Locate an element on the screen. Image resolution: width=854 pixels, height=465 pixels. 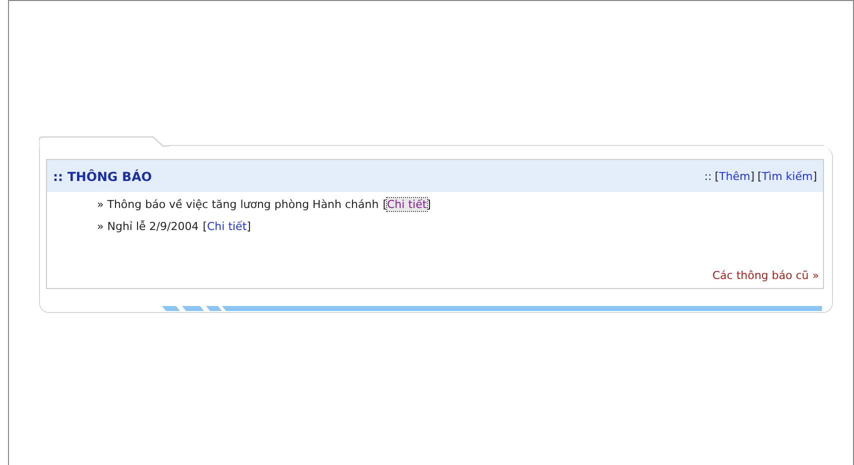
notice-text: » Thông báo về việc tăng lương phòng Hành chánh is located at coordinates (238, 204).